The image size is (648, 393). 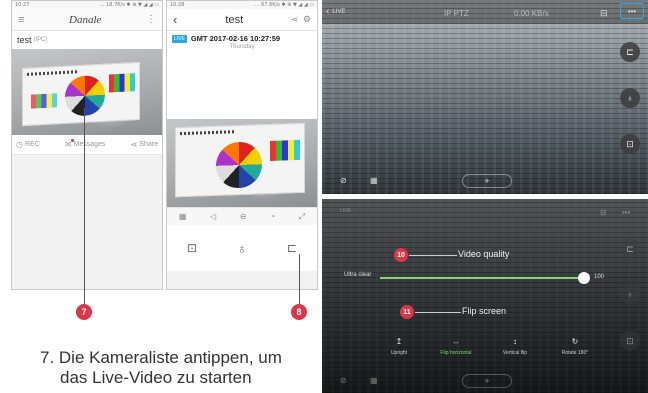 I want to click on device-type: (IPC), so click(x=40, y=40).